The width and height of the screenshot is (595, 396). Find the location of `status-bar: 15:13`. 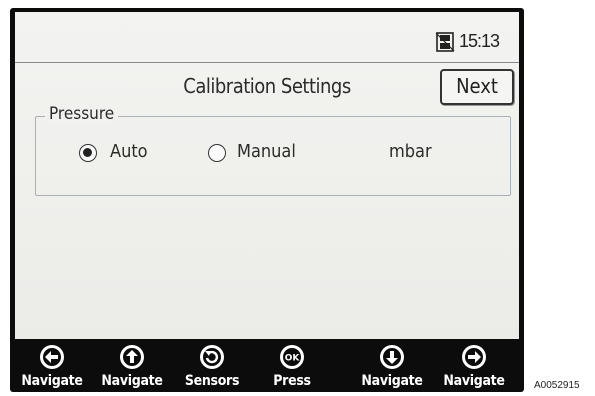

status-bar: 15:13 is located at coordinates (267, 37).